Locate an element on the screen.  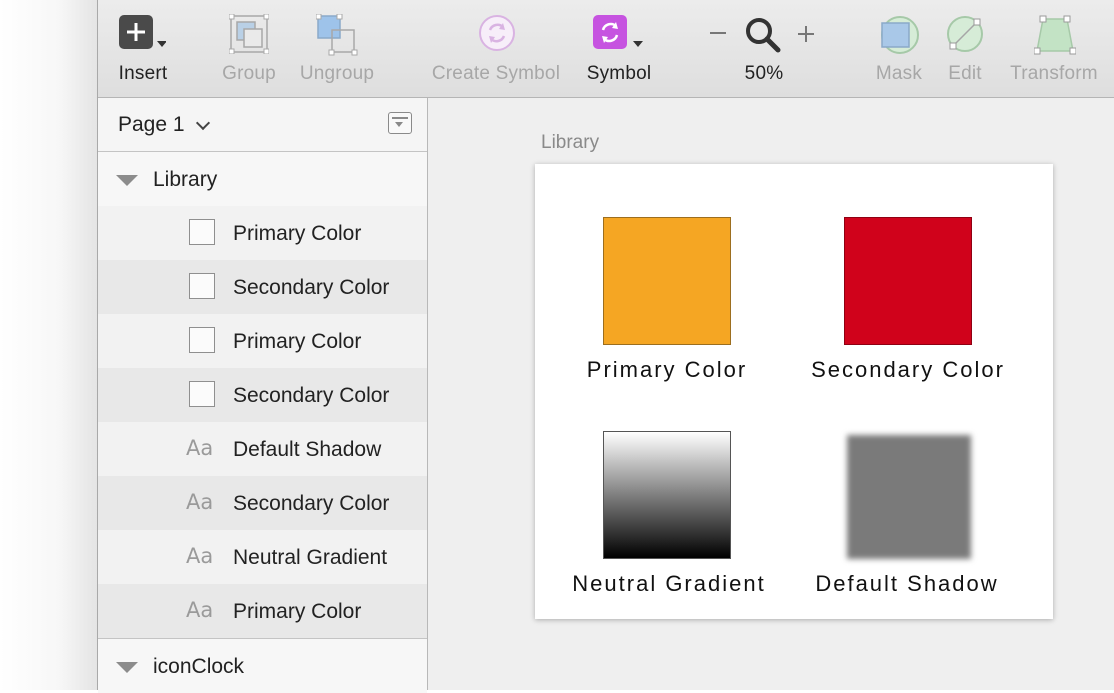
edit-icon is located at coordinates (965, 34).